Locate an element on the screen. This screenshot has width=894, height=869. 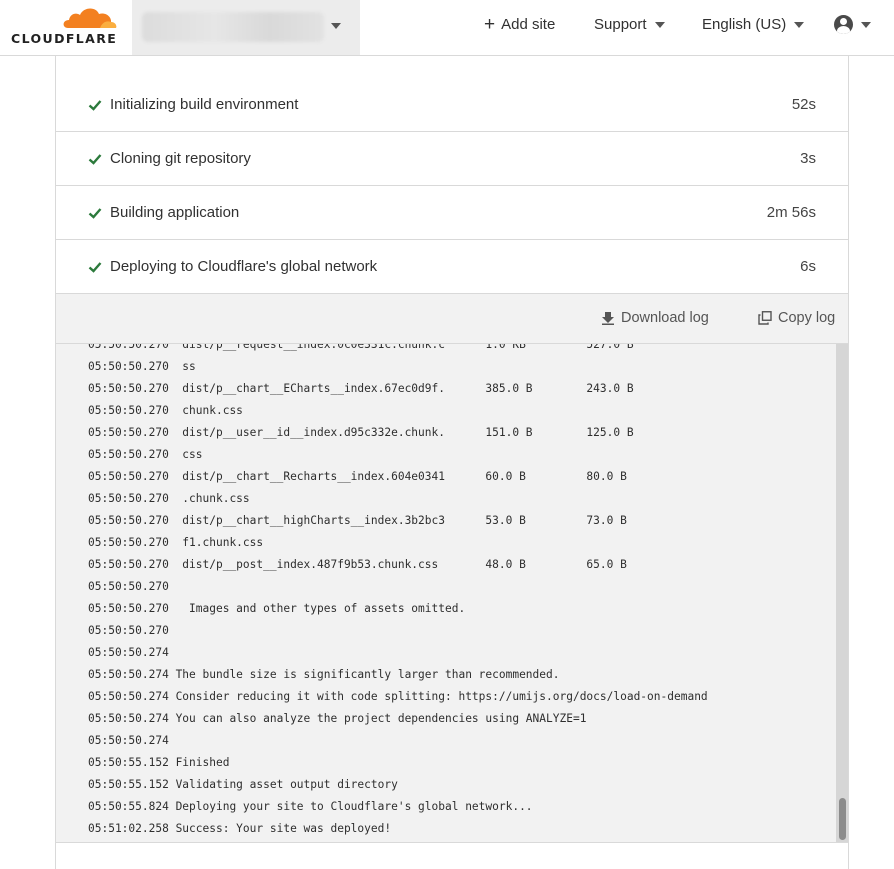
scrollbar-thumb is located at coordinates (842, 819).